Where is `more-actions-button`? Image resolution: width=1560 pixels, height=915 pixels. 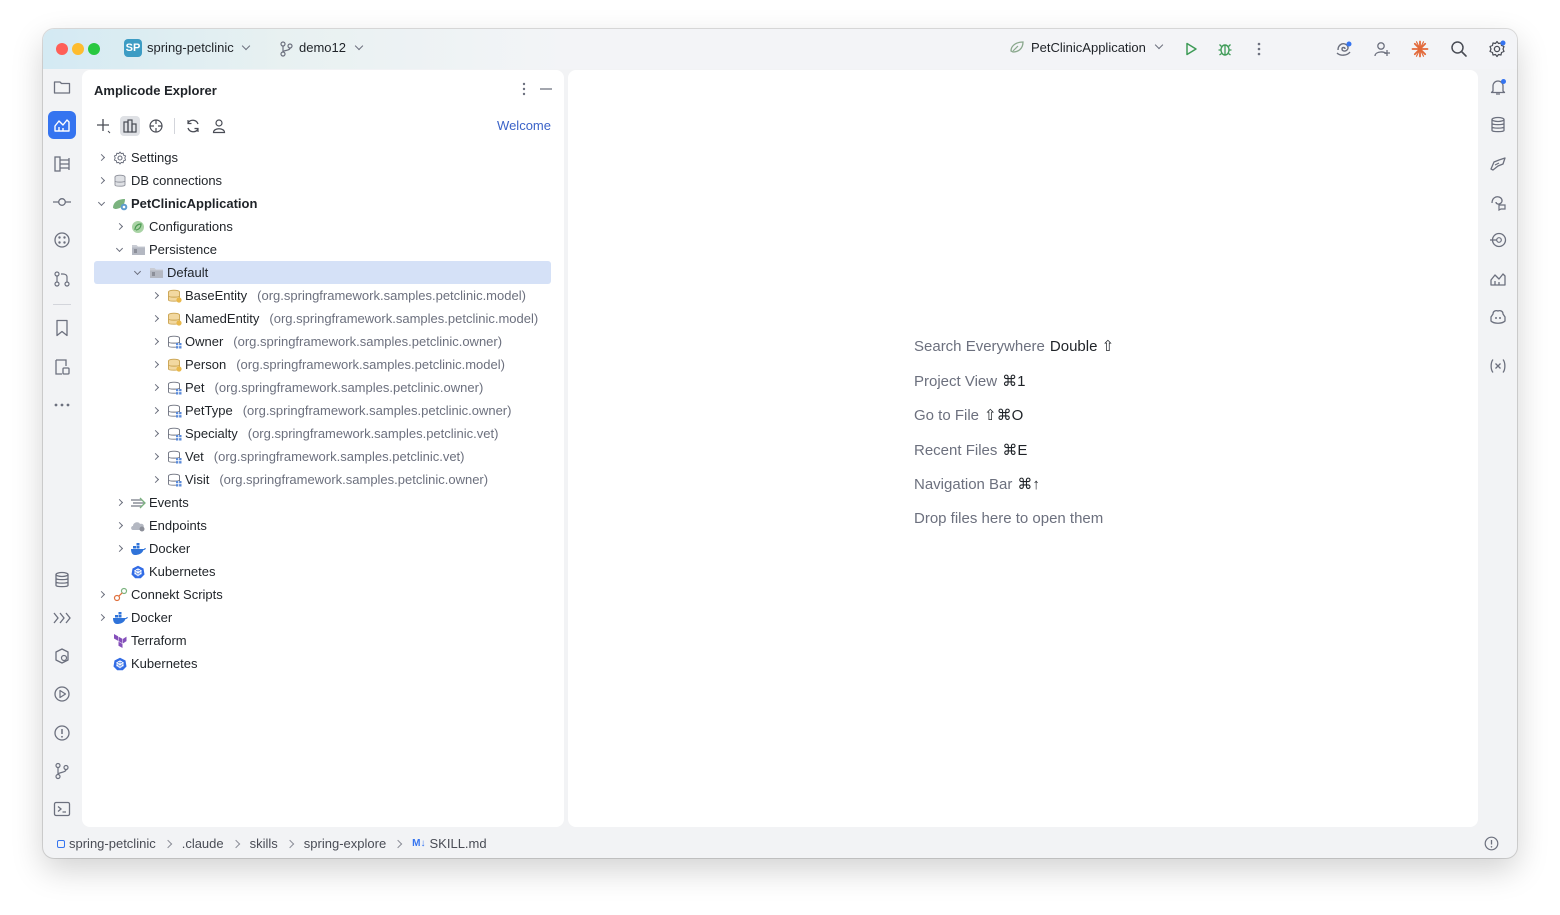
more-actions-button is located at coordinates (1259, 49).